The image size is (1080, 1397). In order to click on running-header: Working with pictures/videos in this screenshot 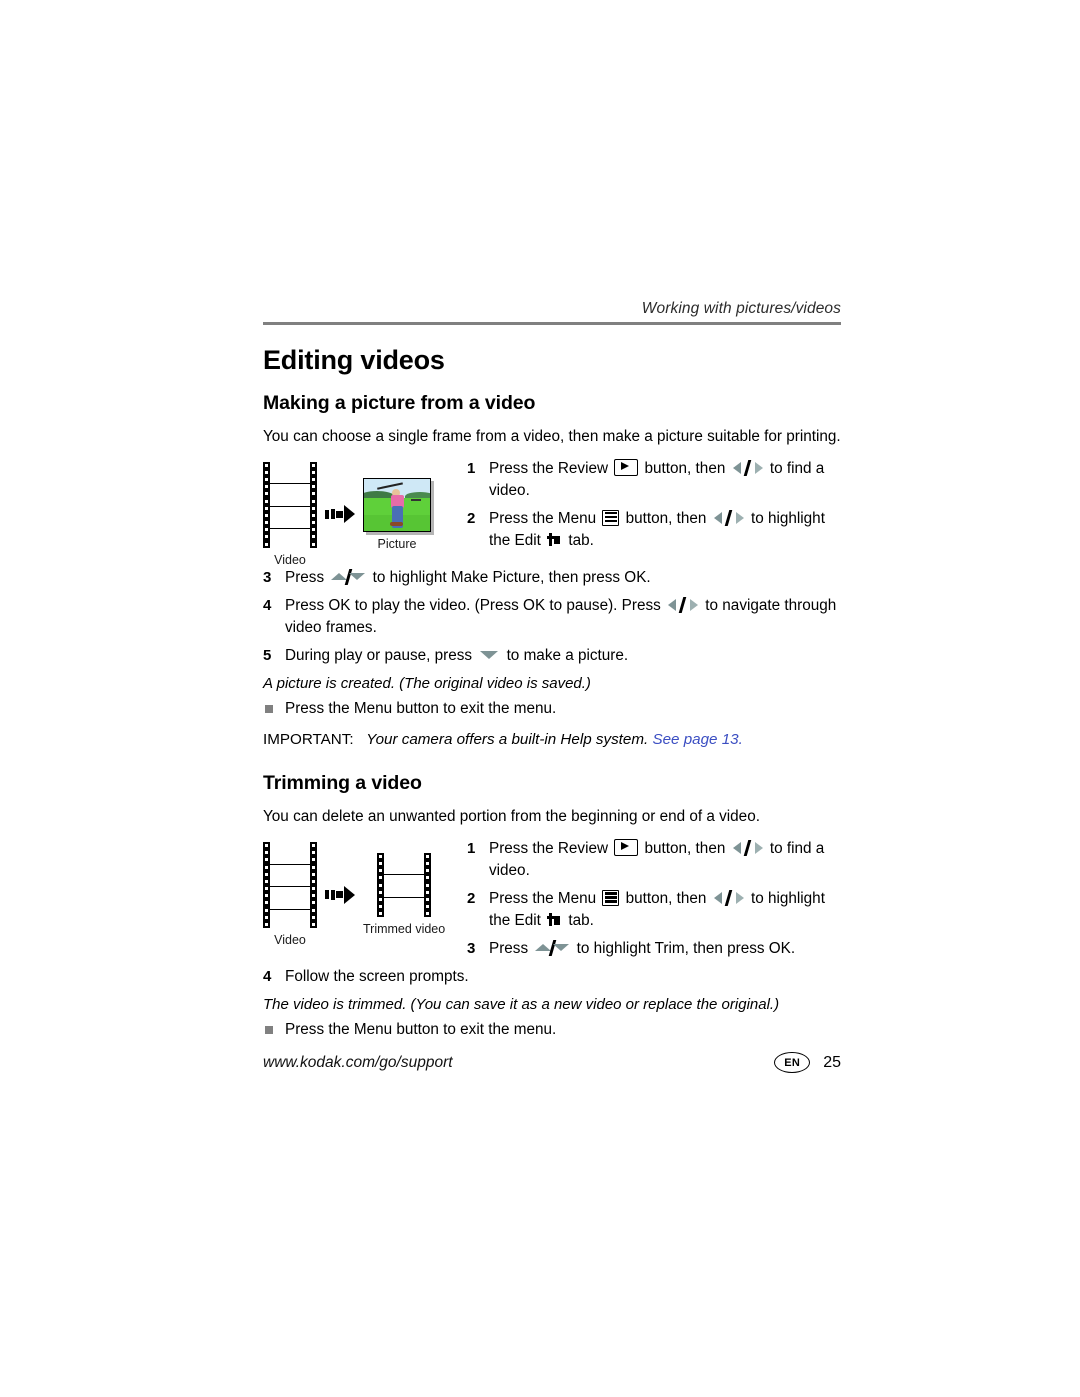, I will do `click(741, 308)`.